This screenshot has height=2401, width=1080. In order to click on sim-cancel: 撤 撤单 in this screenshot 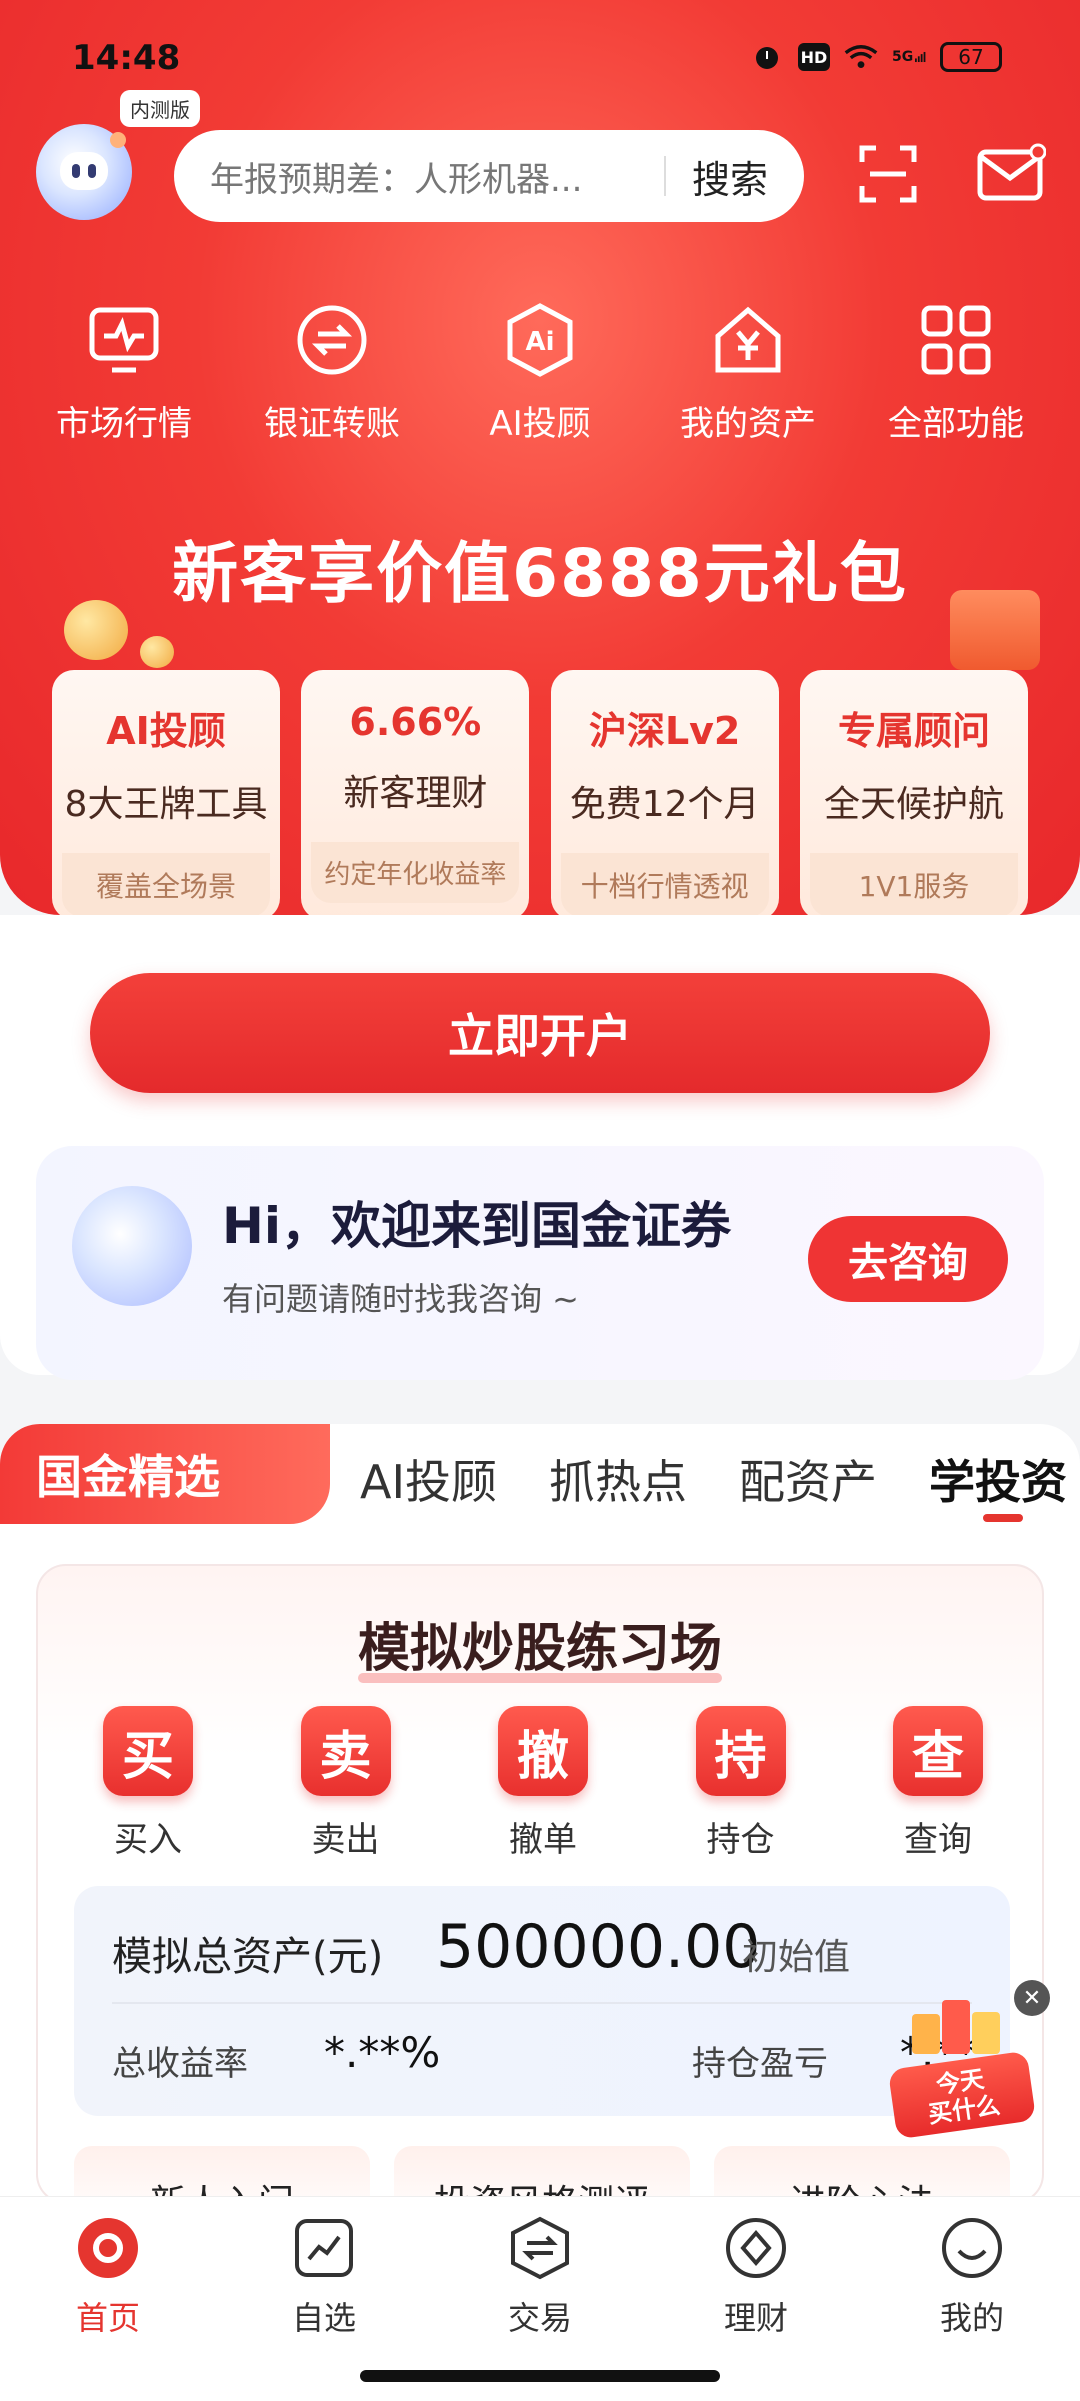, I will do `click(543, 1783)`.